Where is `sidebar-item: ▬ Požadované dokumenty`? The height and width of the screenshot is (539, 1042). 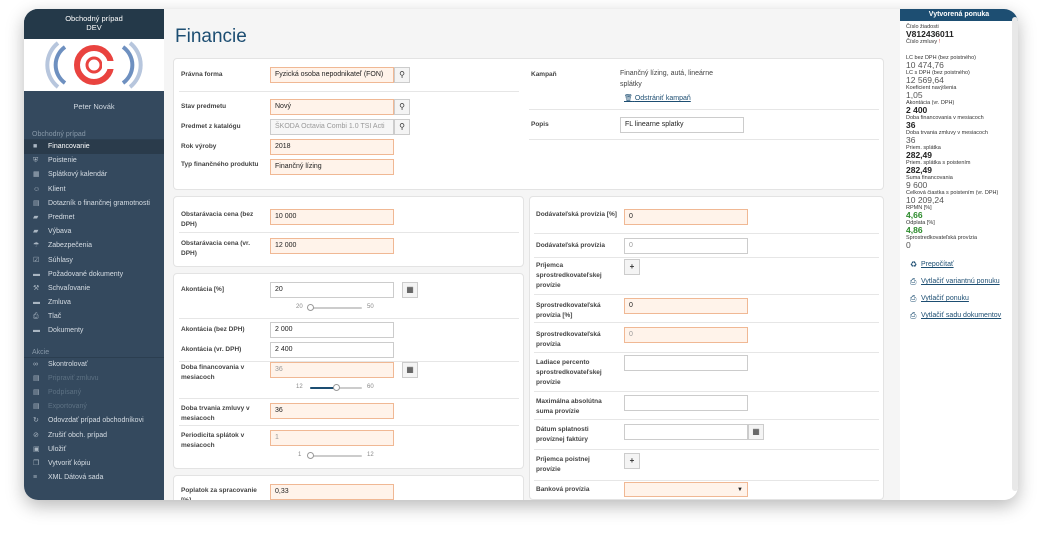 sidebar-item: ▬ Požadované dokumenty is located at coordinates (94, 275).